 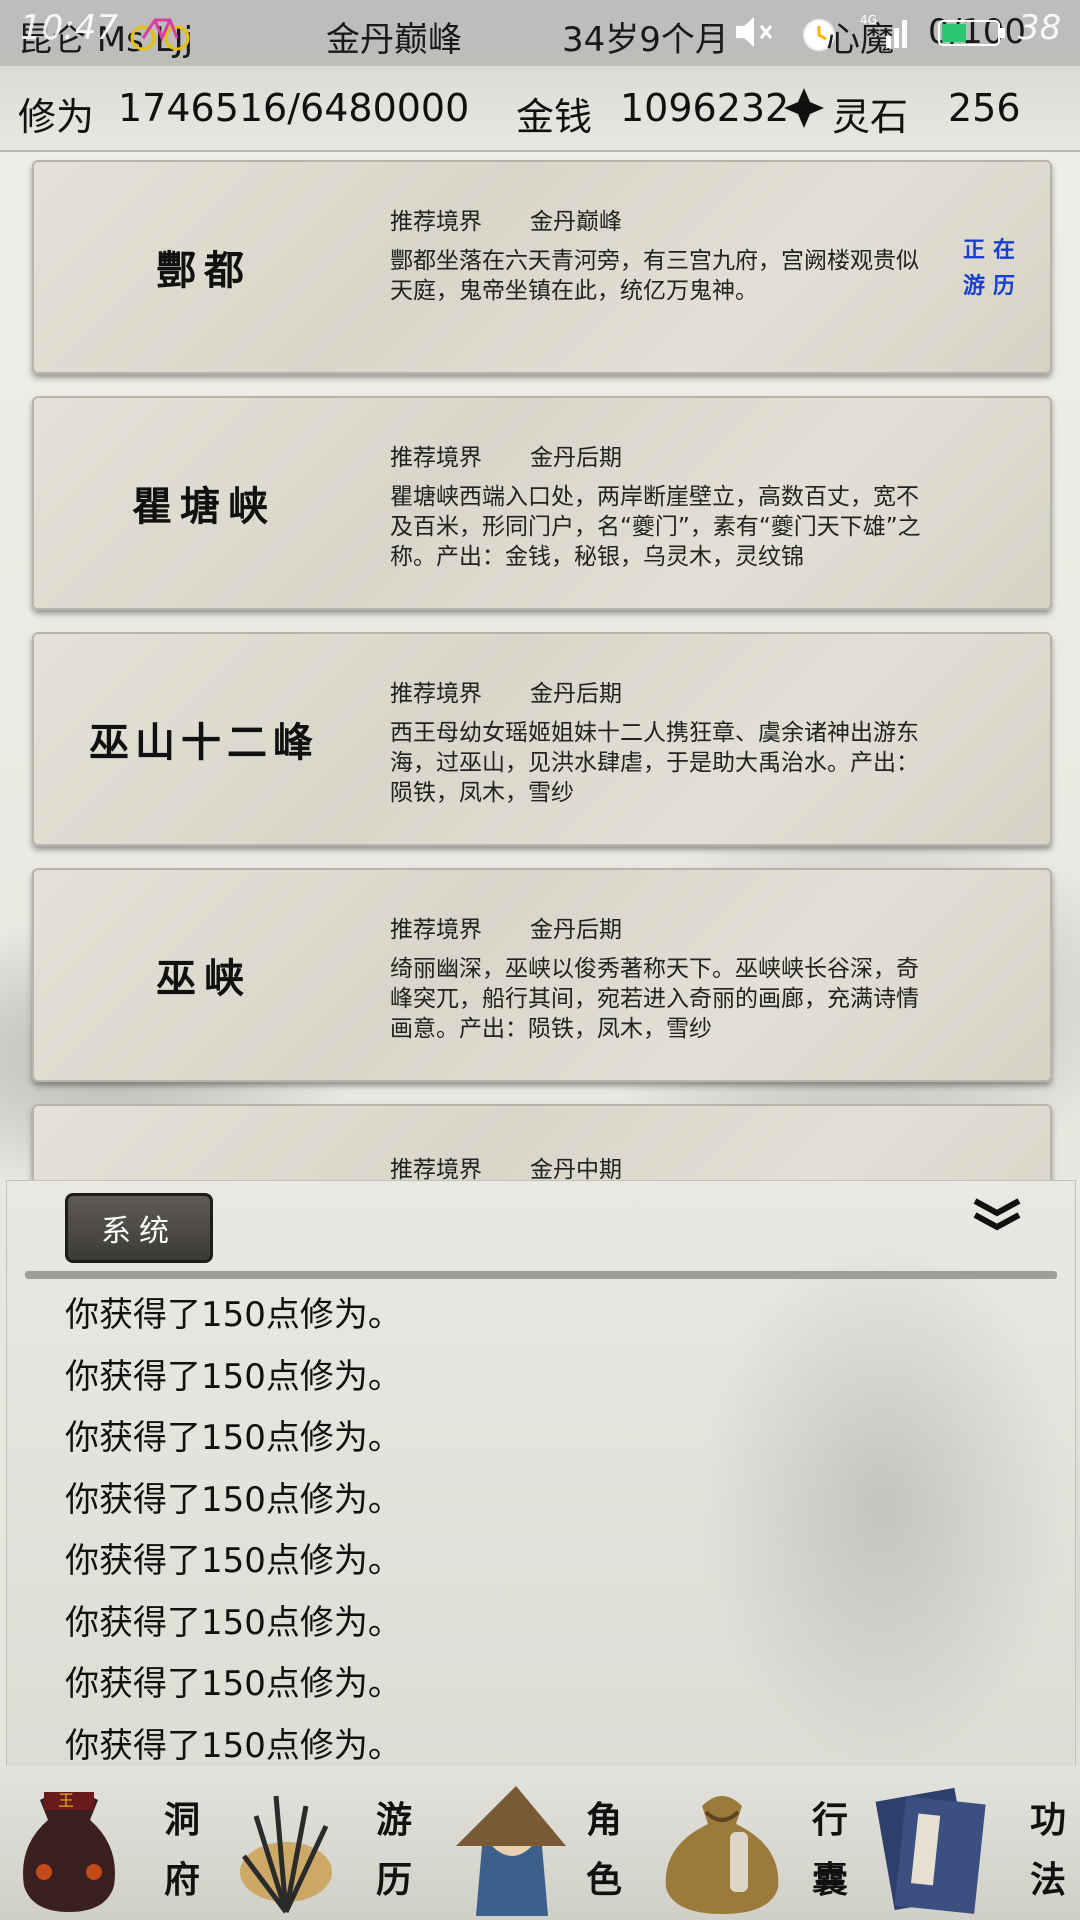 I want to click on cultivation-label: 修为, so click(x=56, y=117).